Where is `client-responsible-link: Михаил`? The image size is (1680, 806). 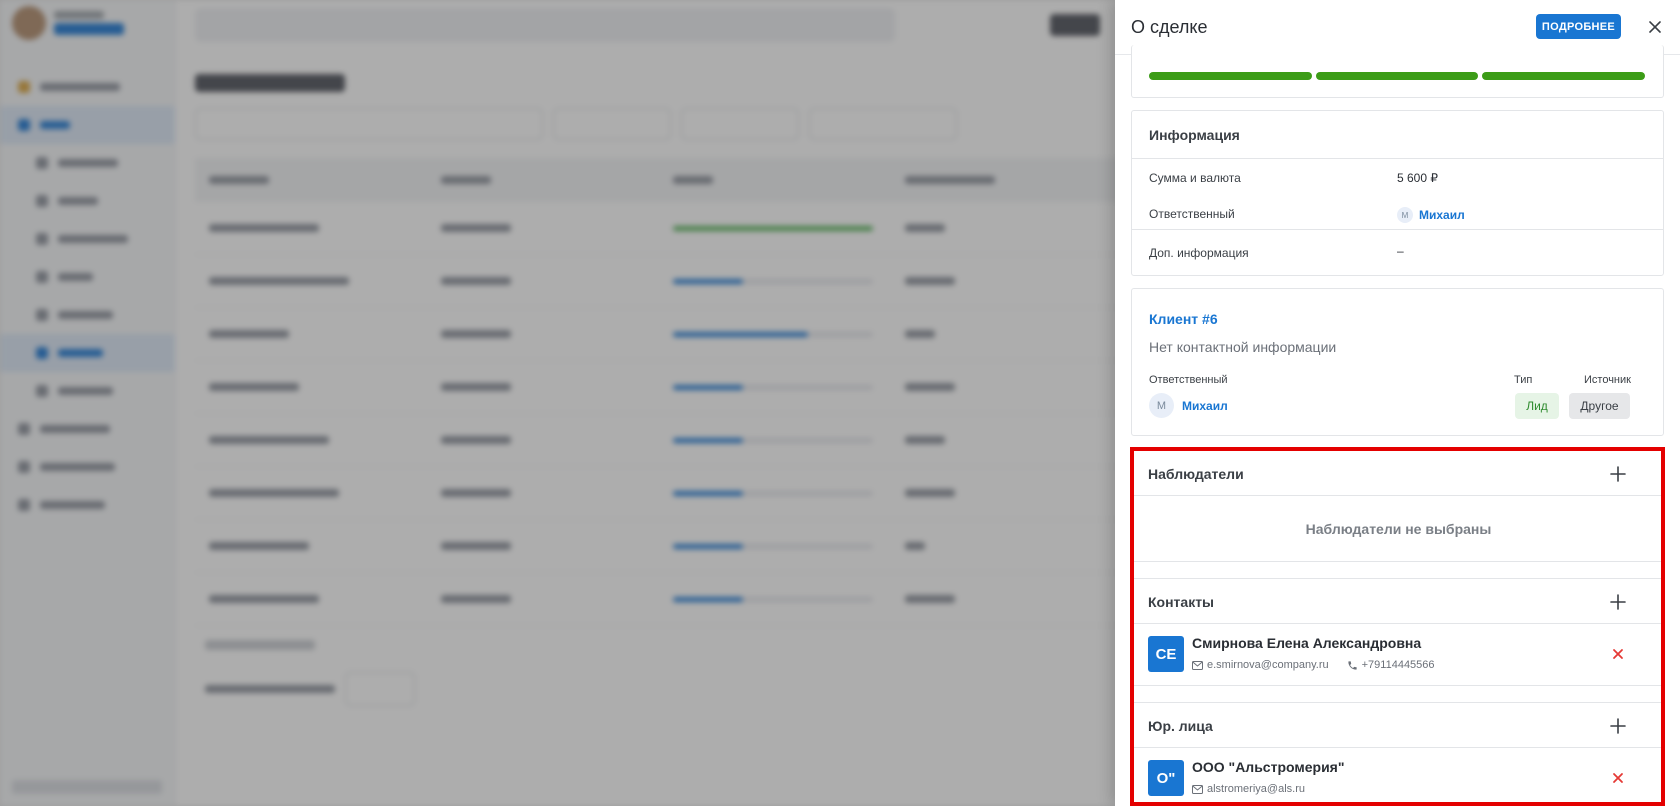
client-responsible-link: Михаил is located at coordinates (1205, 406).